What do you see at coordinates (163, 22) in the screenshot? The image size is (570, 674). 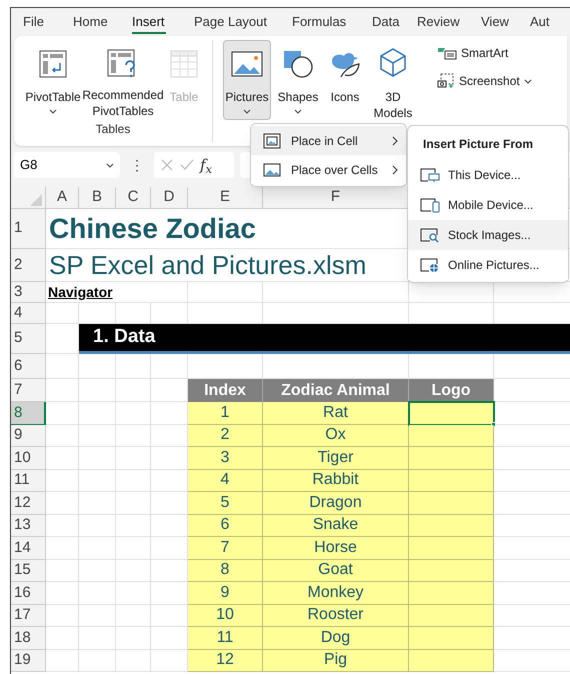 I see `ribbon-tab: Insert` at bounding box center [163, 22].